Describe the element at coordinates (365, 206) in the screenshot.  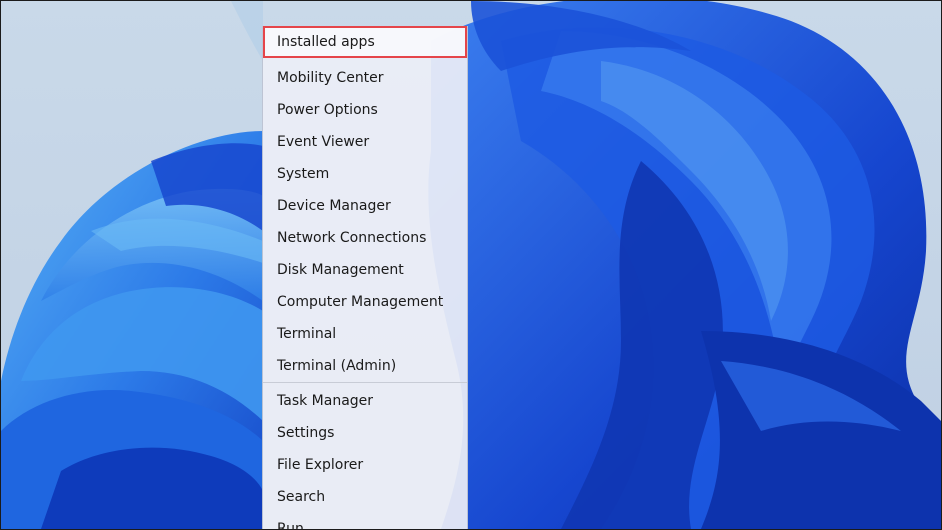
I see `menu-item-device-manager: Device Manager` at that location.